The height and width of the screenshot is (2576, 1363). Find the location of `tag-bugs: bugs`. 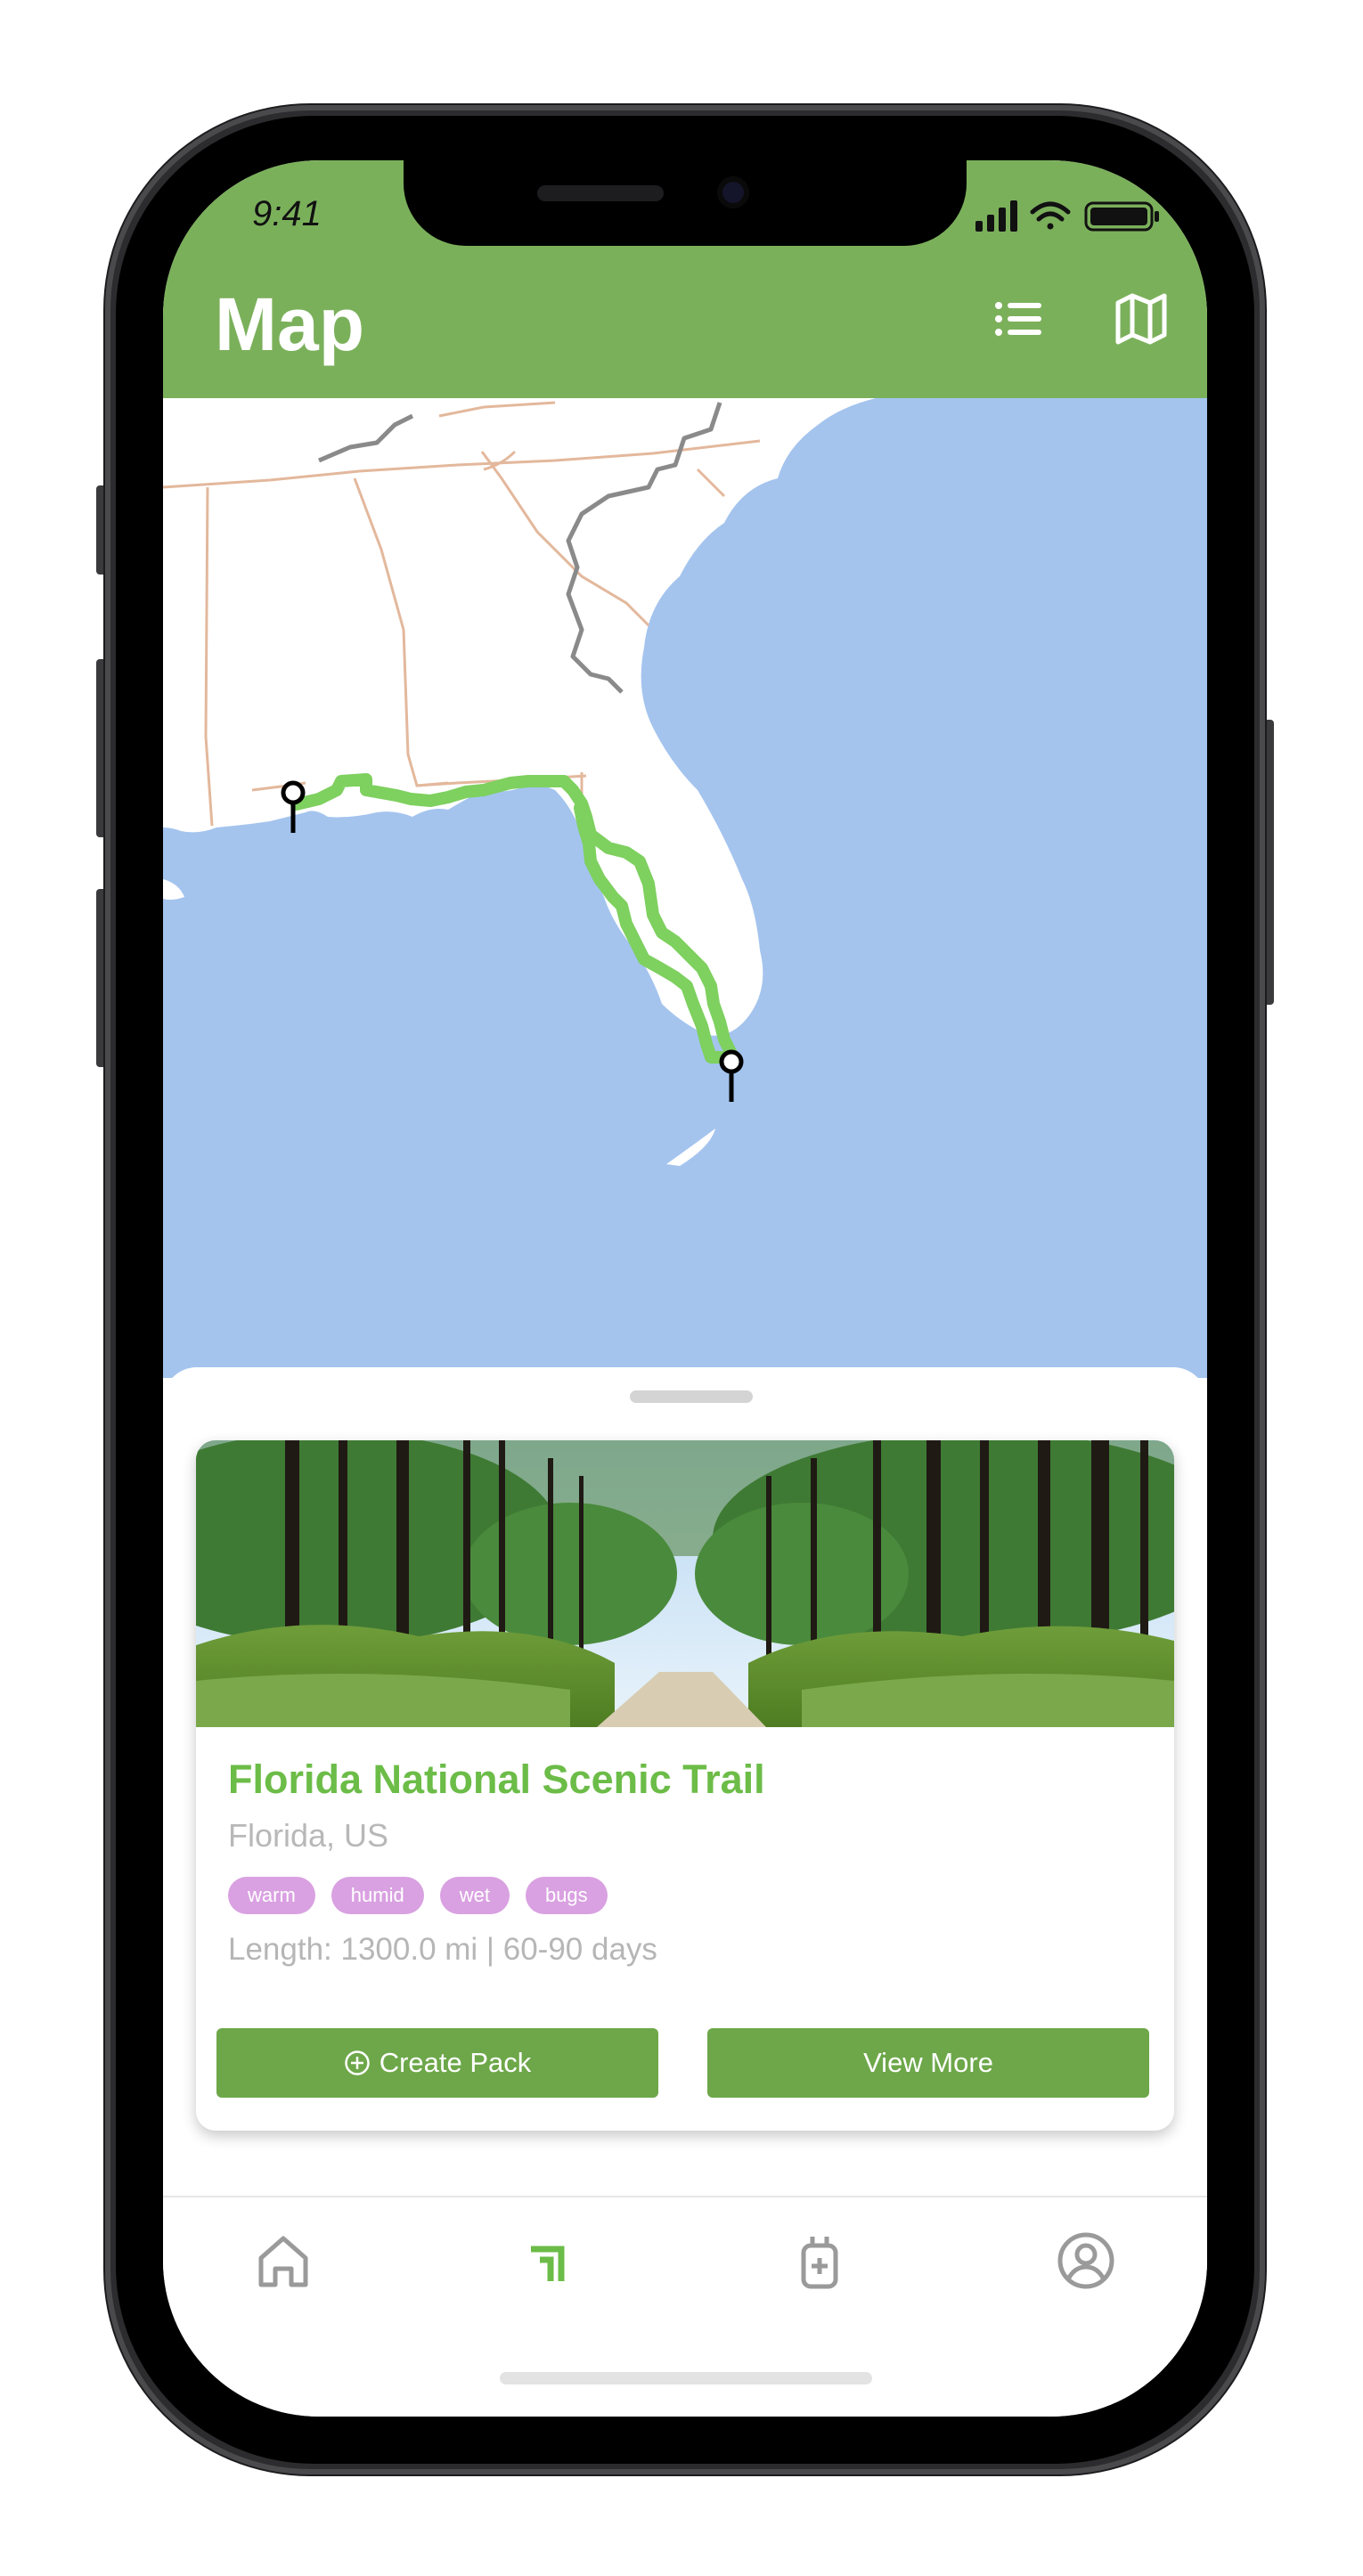

tag-bugs: bugs is located at coordinates (566, 1896).